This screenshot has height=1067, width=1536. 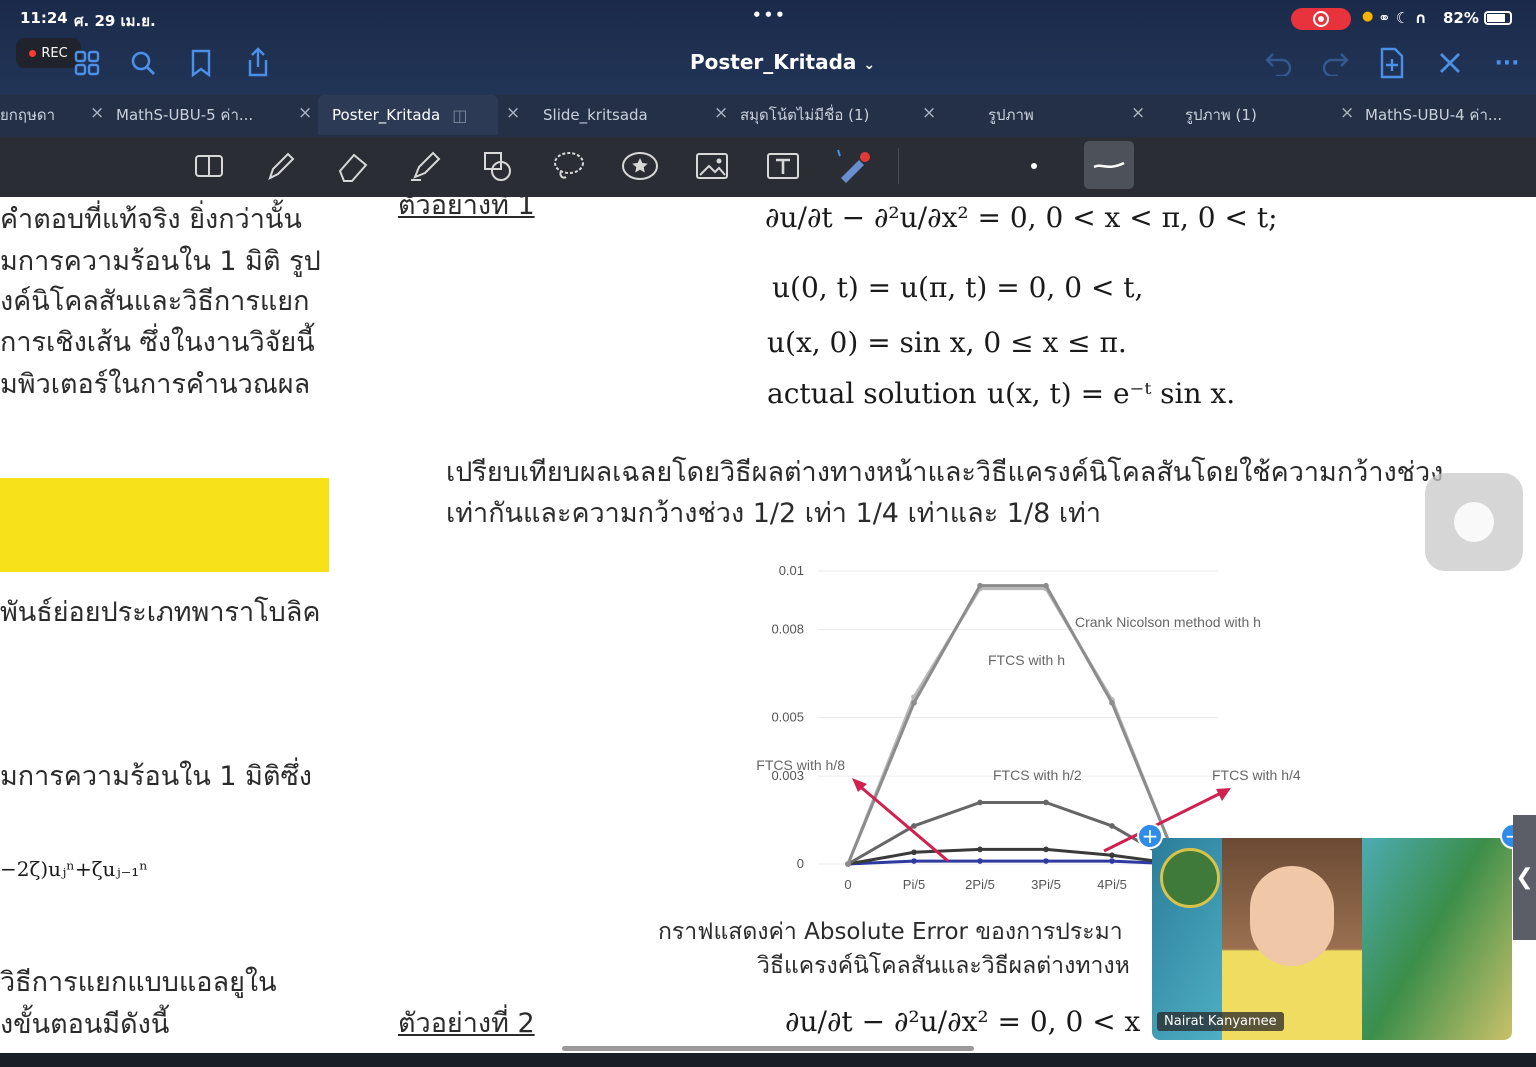 I want to click on left-text-line: มการความร้อนใน 1 มิติซึ่ง, so click(x=156, y=776).